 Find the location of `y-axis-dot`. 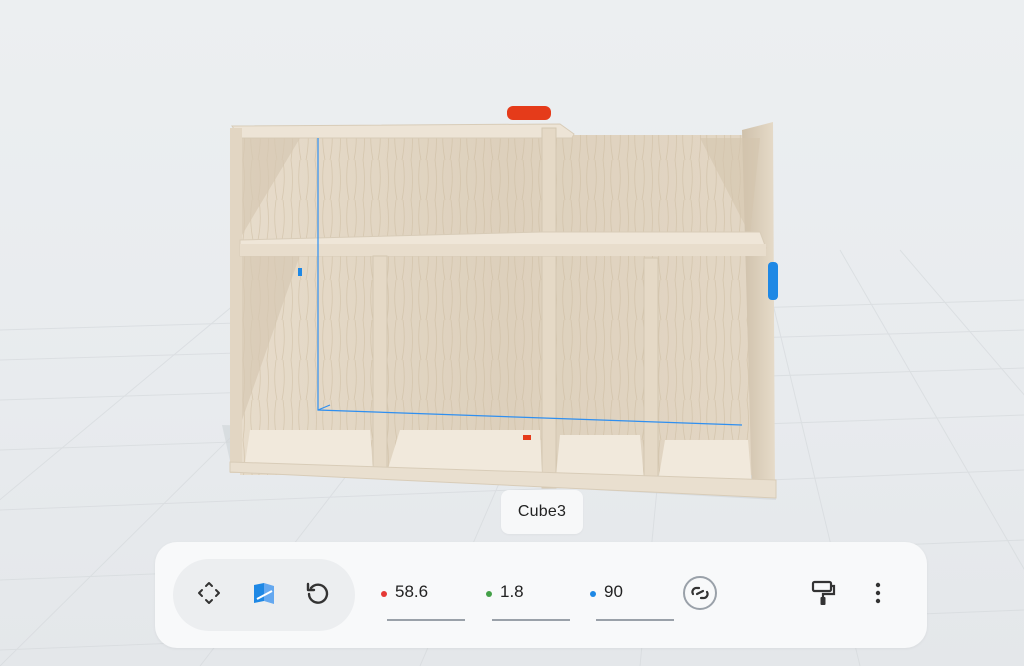

y-axis-dot is located at coordinates (489, 594).